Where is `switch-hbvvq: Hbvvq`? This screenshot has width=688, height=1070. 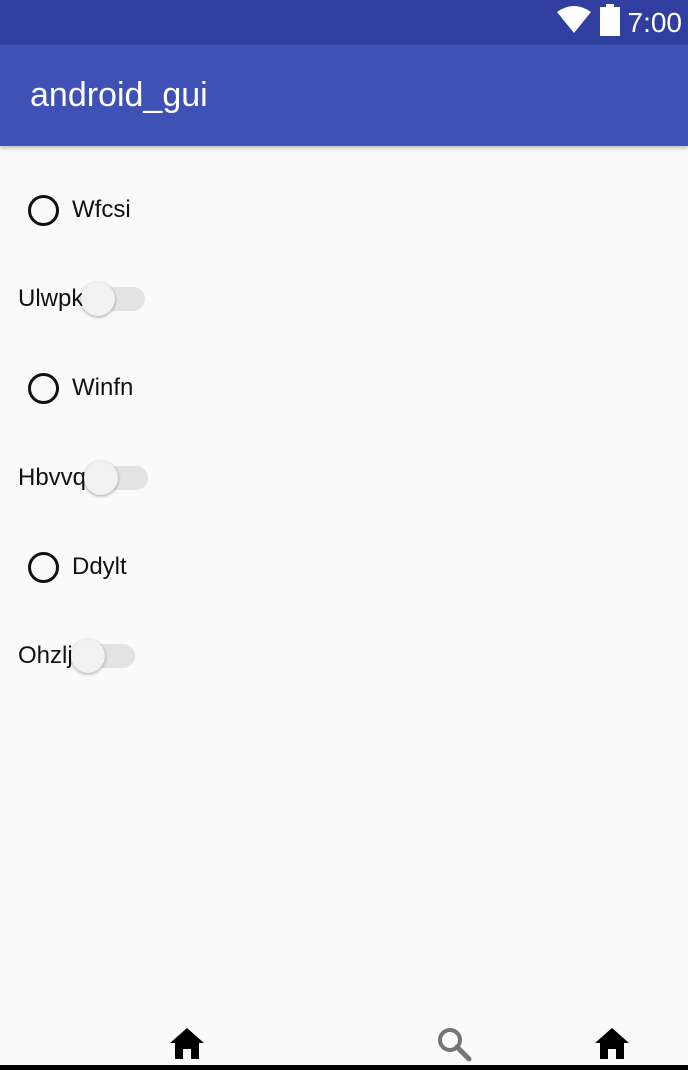
switch-hbvvq: Hbvvq is located at coordinates (84, 478).